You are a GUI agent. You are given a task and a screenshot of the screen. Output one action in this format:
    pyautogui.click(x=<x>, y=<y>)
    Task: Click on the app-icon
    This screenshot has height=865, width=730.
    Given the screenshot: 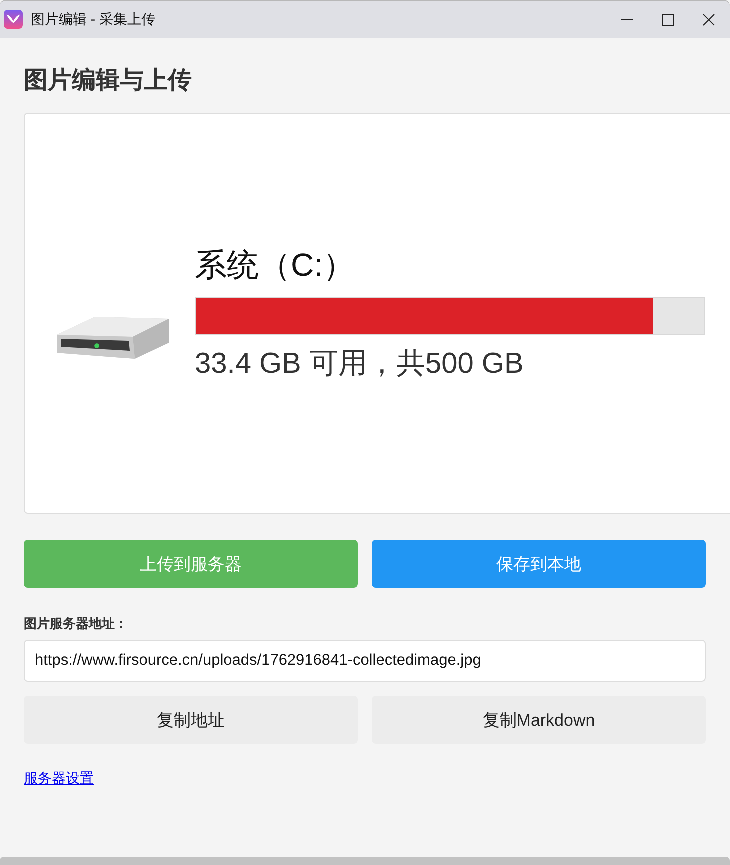 What is the action you would take?
    pyautogui.click(x=13, y=19)
    